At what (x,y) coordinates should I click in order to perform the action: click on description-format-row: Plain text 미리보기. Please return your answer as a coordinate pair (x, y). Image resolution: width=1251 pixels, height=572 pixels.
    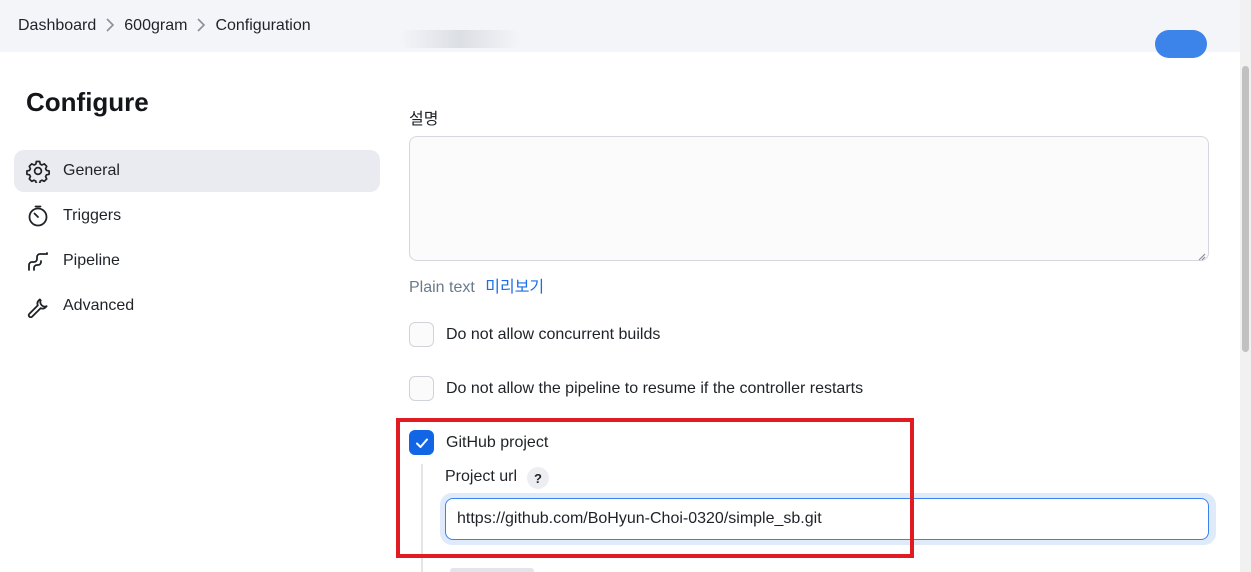
    Looking at the image, I should click on (476, 285).